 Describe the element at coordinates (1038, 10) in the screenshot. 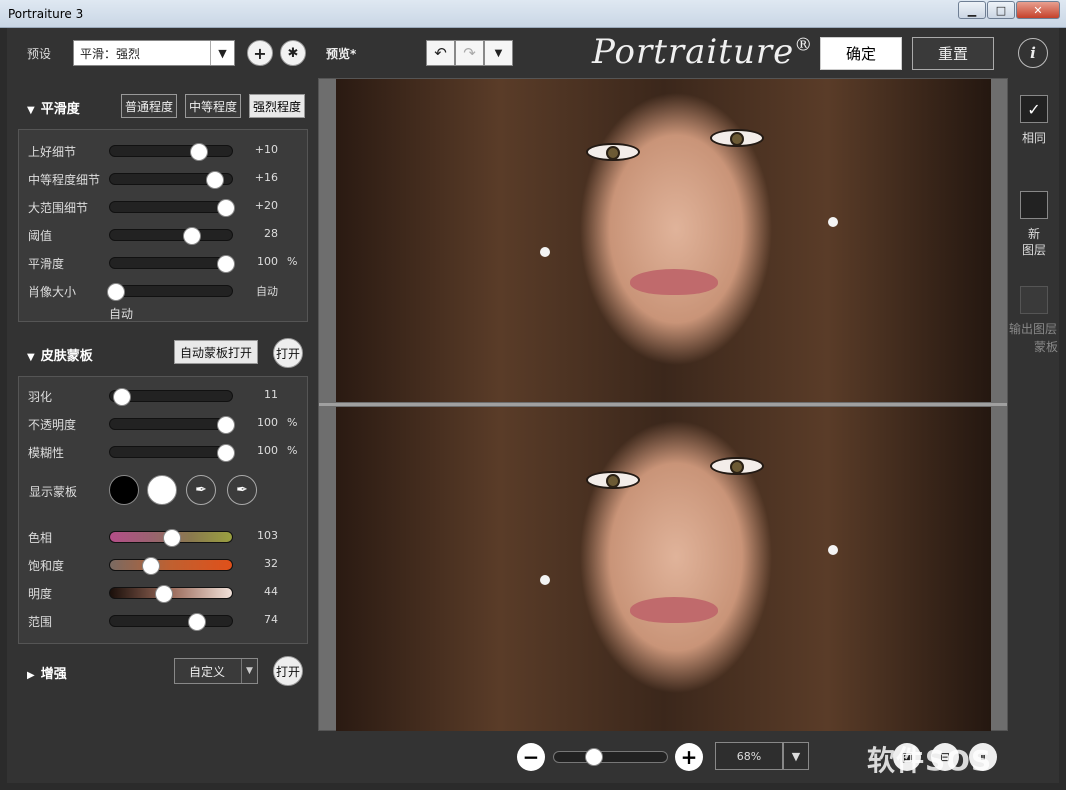

I see `close-button: ✕` at that location.